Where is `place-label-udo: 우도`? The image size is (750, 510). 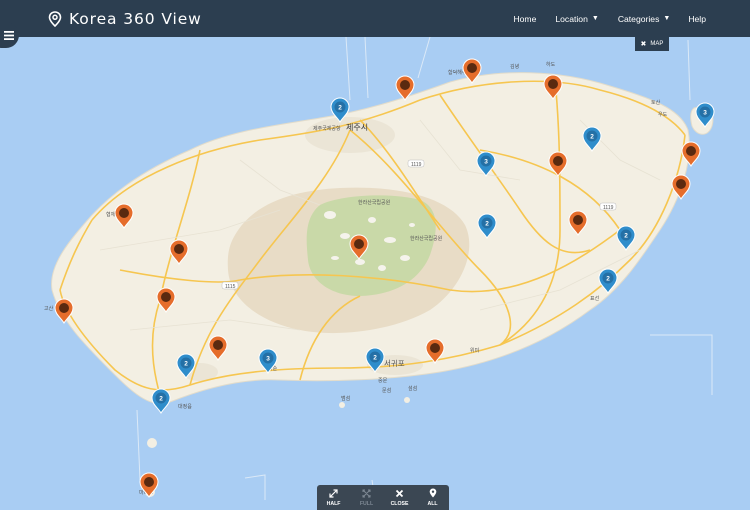
place-label-udo: 우도 is located at coordinates (663, 115).